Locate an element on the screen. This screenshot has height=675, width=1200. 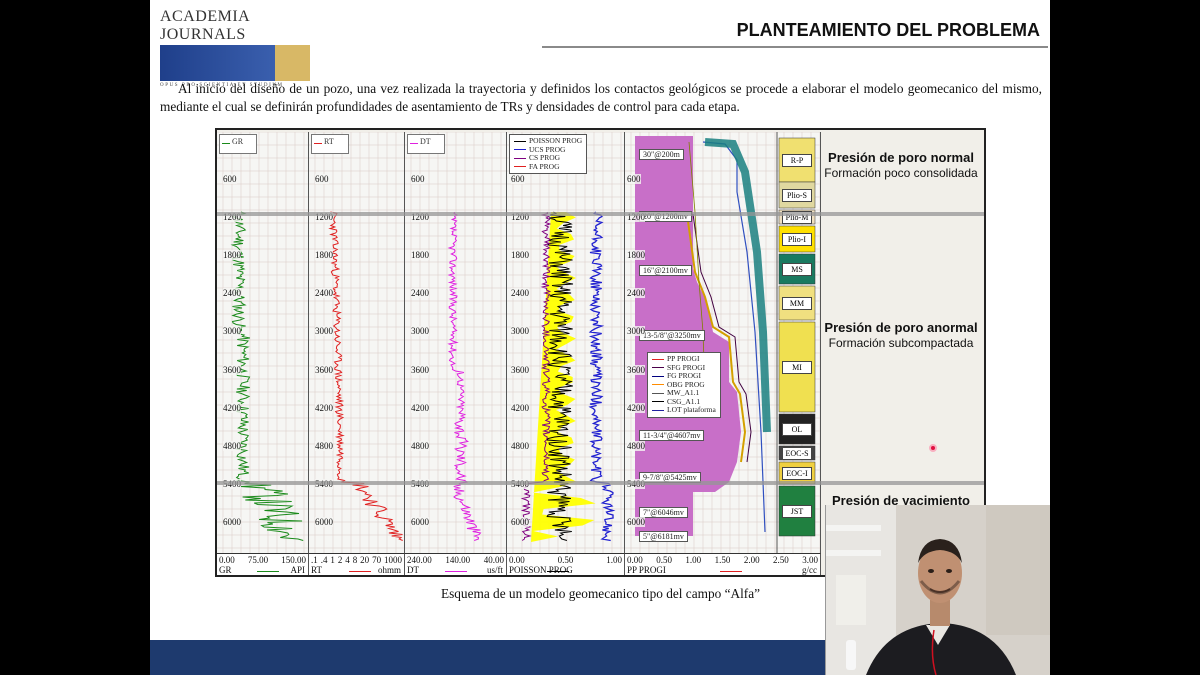
logo-color-blocks is located at coordinates (235, 63).